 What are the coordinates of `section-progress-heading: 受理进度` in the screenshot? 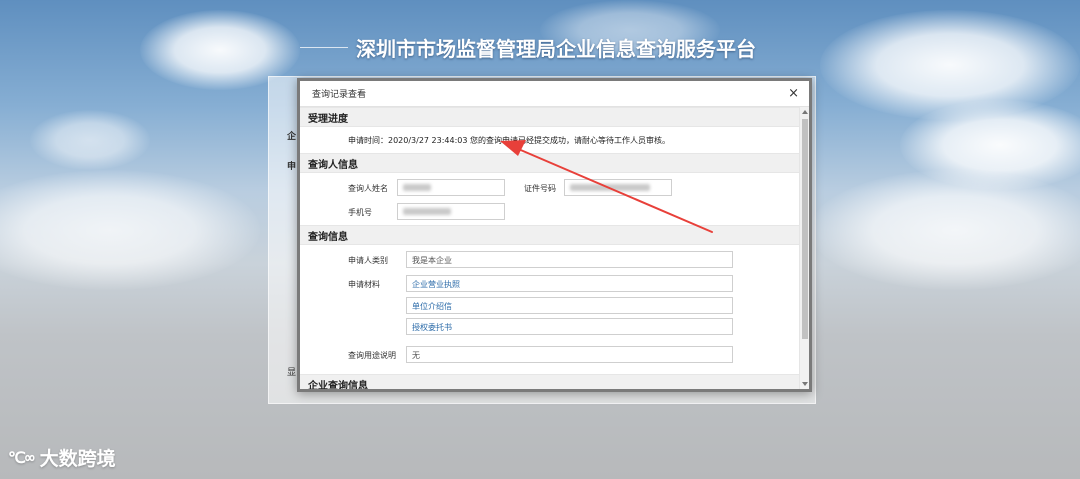 It's located at (549, 117).